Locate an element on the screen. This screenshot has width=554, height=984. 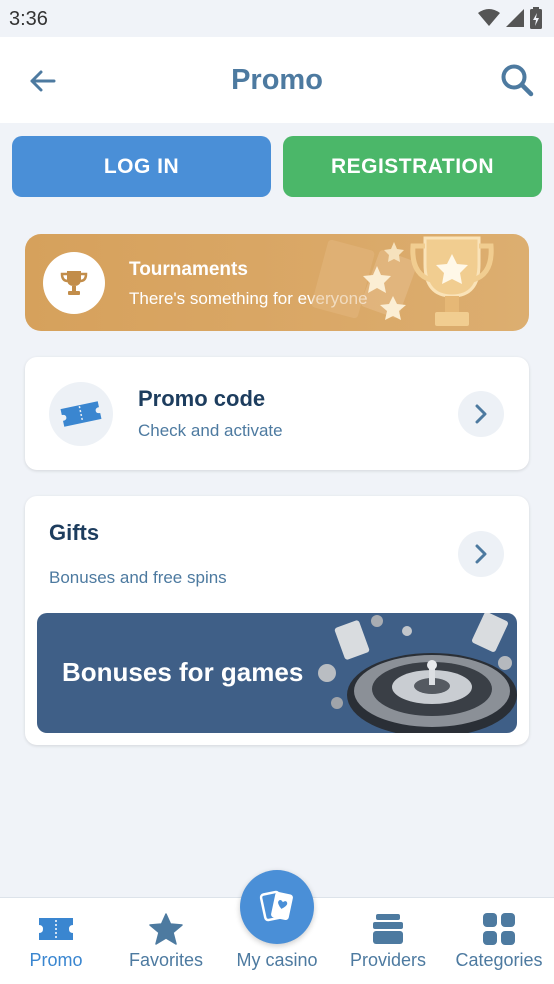
my-casino-fab is located at coordinates (277, 907).